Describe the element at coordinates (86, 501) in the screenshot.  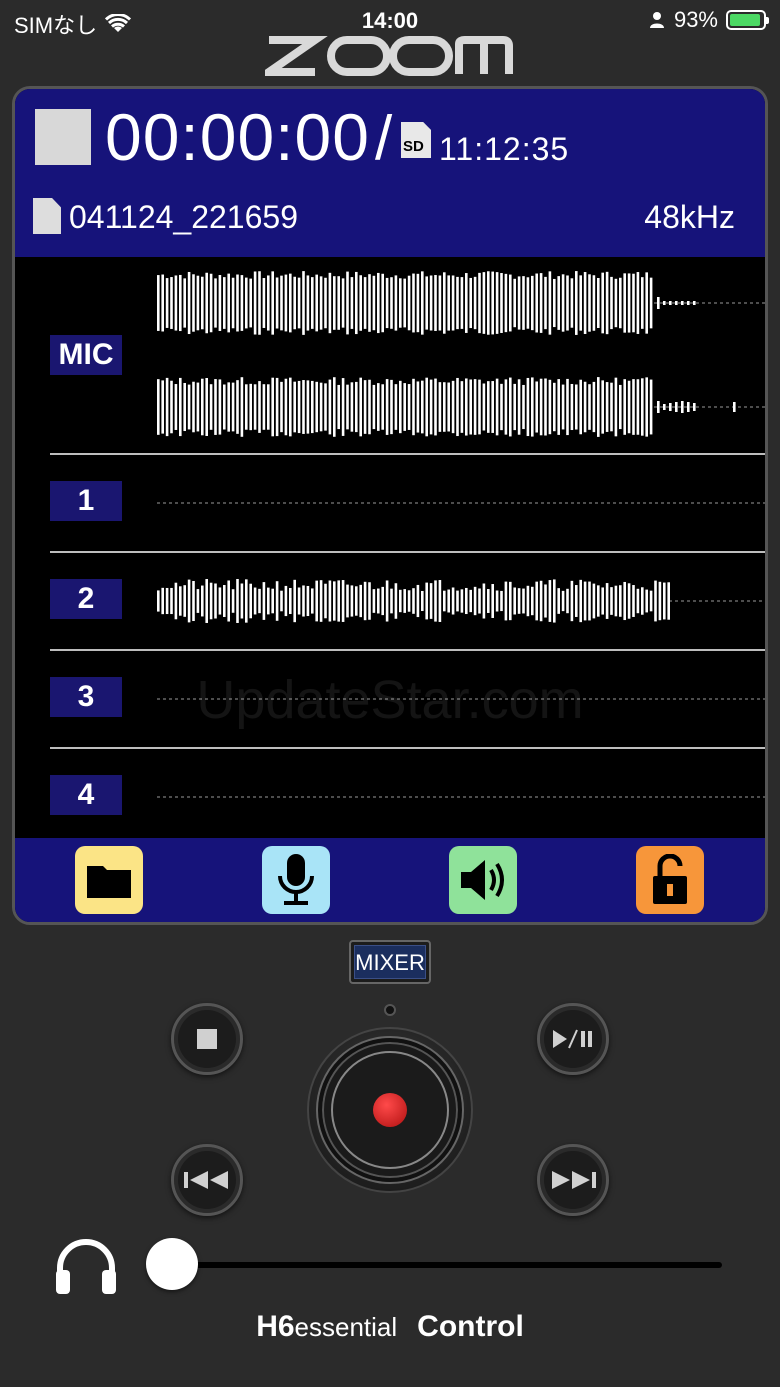
I see `track-label-1: 1` at that location.